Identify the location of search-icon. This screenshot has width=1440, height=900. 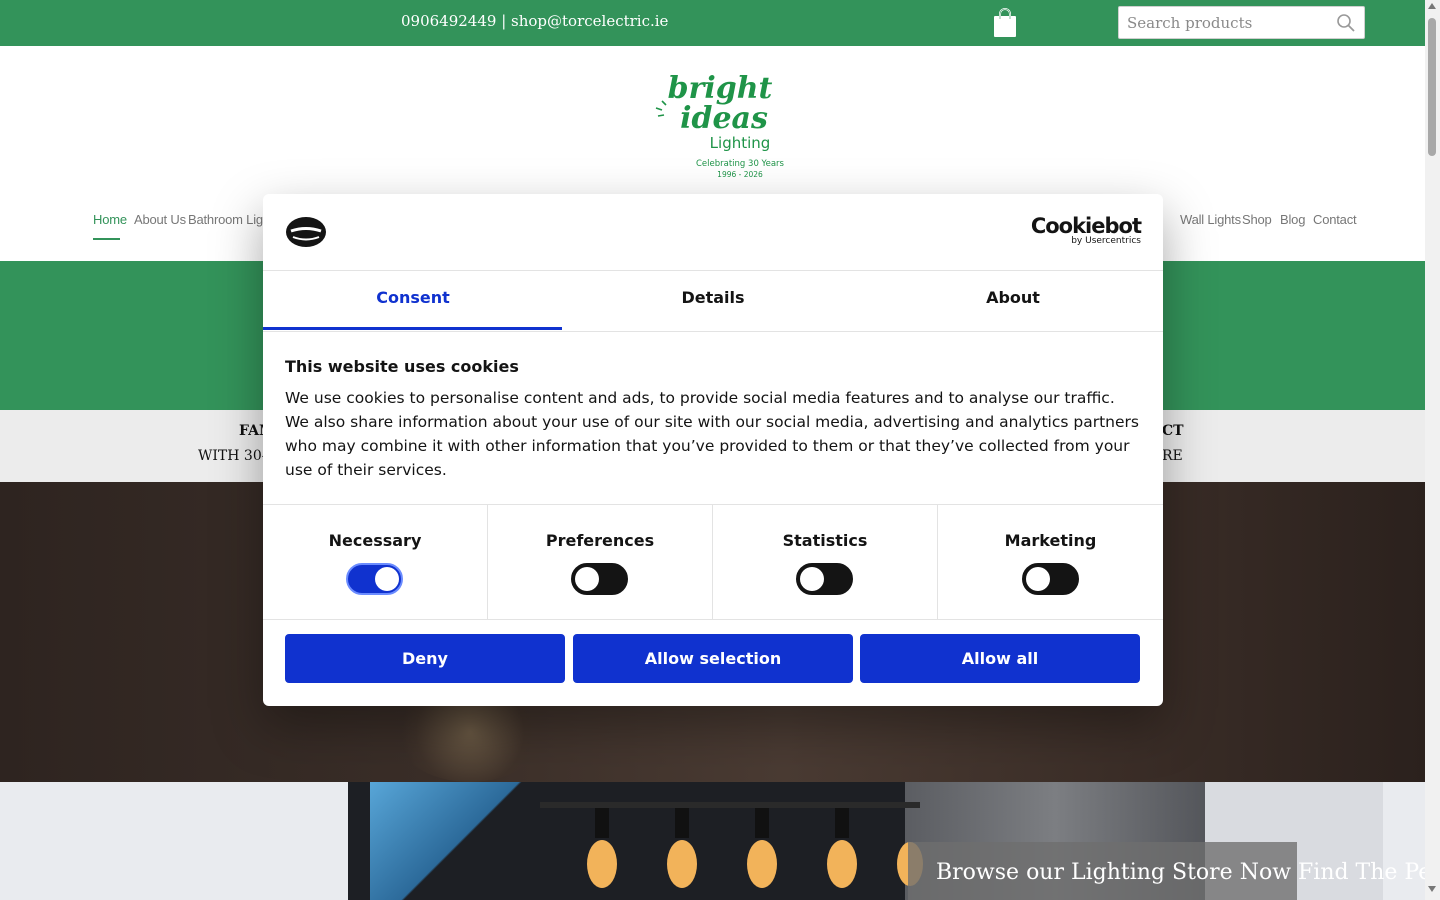
(1346, 23).